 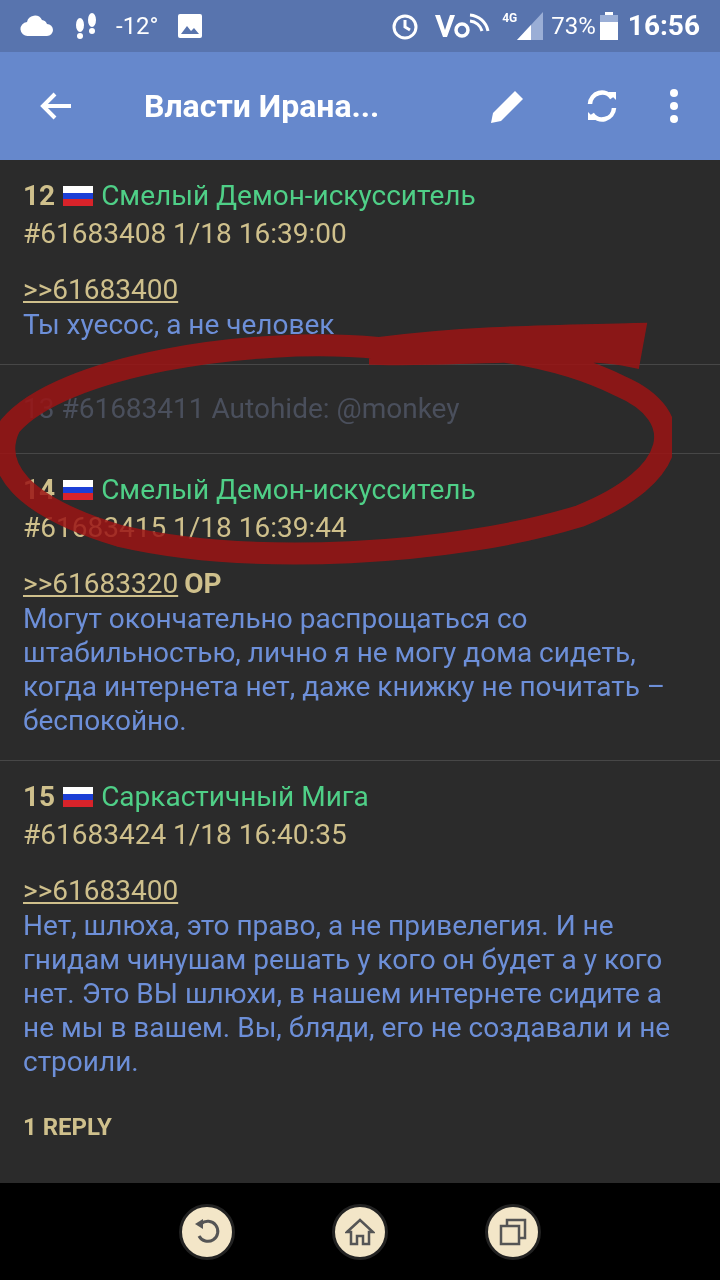 What do you see at coordinates (179, 325) in the screenshot?
I see `post-body: Ты хуесос, а не человек` at bounding box center [179, 325].